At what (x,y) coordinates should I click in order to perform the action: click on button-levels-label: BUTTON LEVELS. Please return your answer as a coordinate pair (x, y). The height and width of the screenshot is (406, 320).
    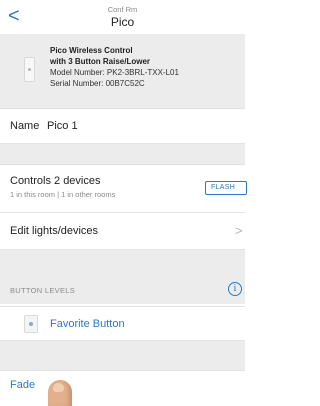
    Looking at the image, I should click on (43, 290).